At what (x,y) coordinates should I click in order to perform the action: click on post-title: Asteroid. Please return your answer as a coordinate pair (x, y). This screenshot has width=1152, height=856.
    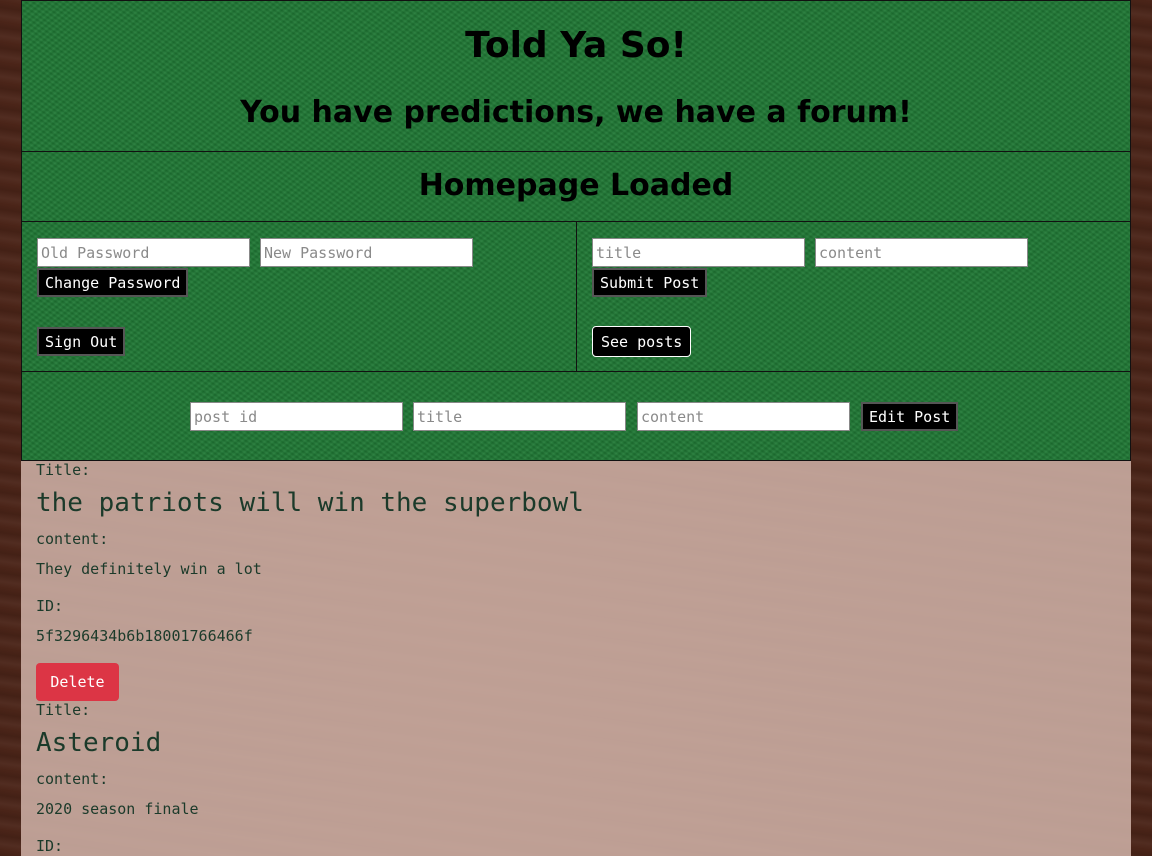
    Looking at the image, I should click on (99, 743).